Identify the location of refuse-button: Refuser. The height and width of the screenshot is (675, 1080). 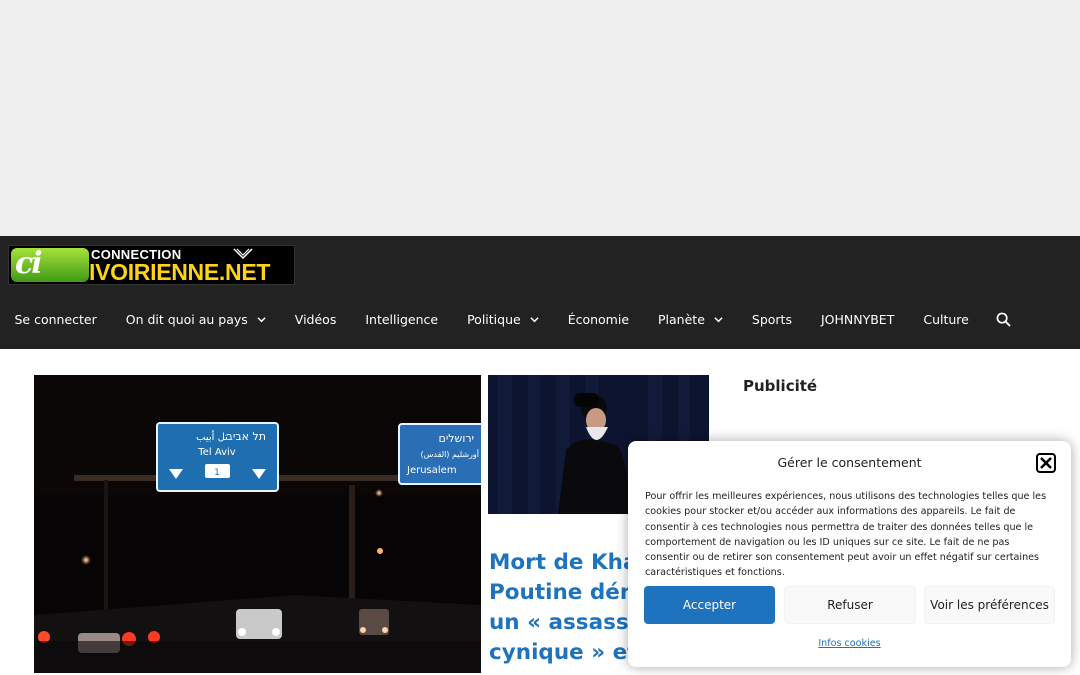
(850, 605).